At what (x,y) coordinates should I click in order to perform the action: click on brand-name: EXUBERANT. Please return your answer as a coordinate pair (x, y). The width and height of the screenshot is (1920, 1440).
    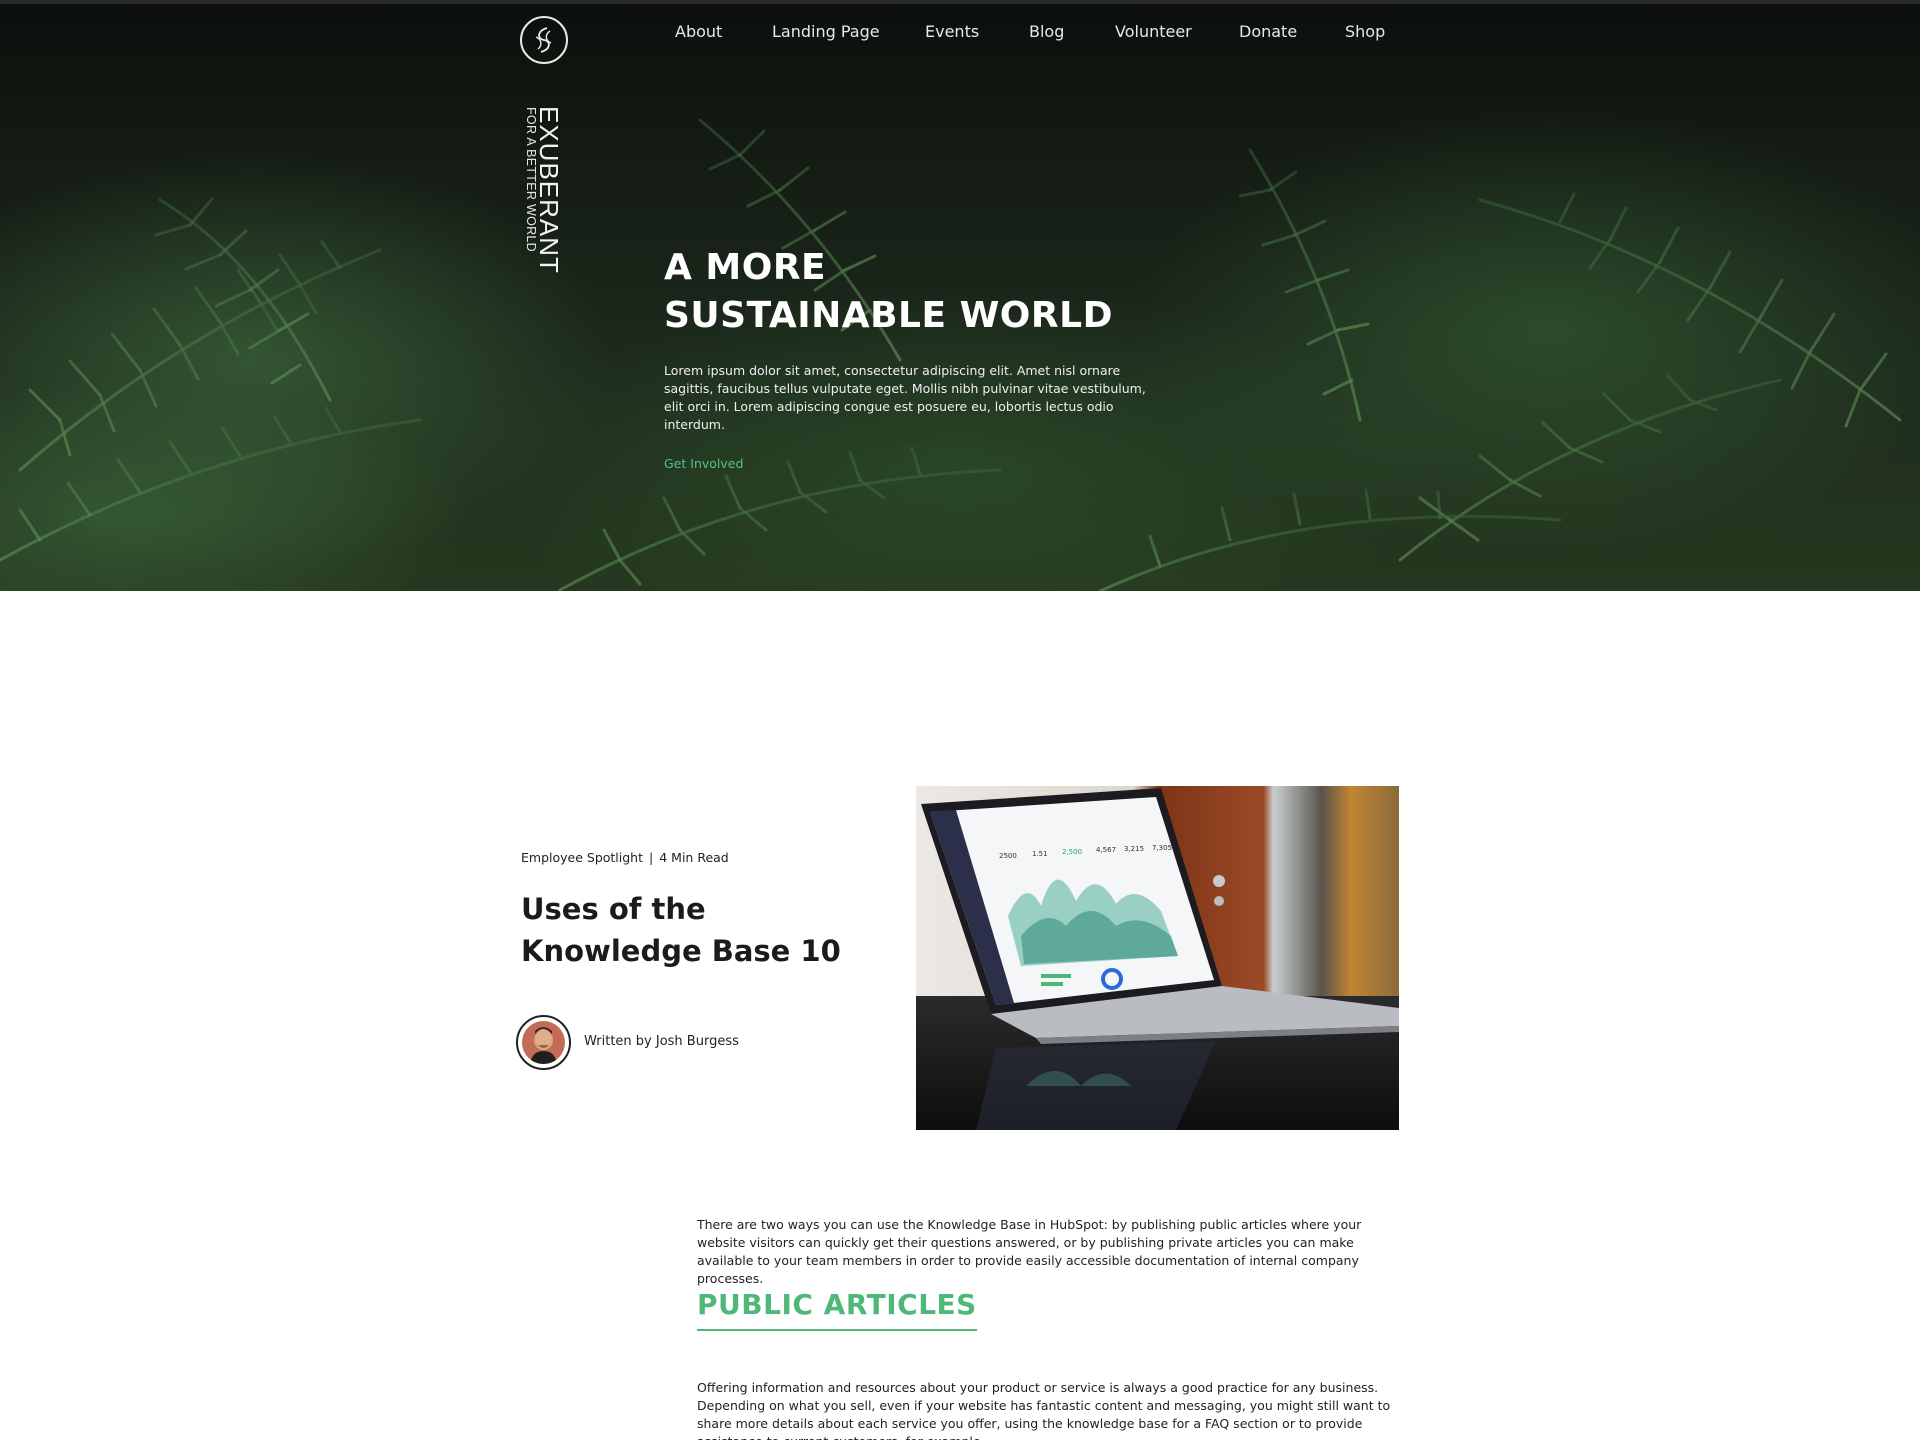
    Looking at the image, I should click on (549, 190).